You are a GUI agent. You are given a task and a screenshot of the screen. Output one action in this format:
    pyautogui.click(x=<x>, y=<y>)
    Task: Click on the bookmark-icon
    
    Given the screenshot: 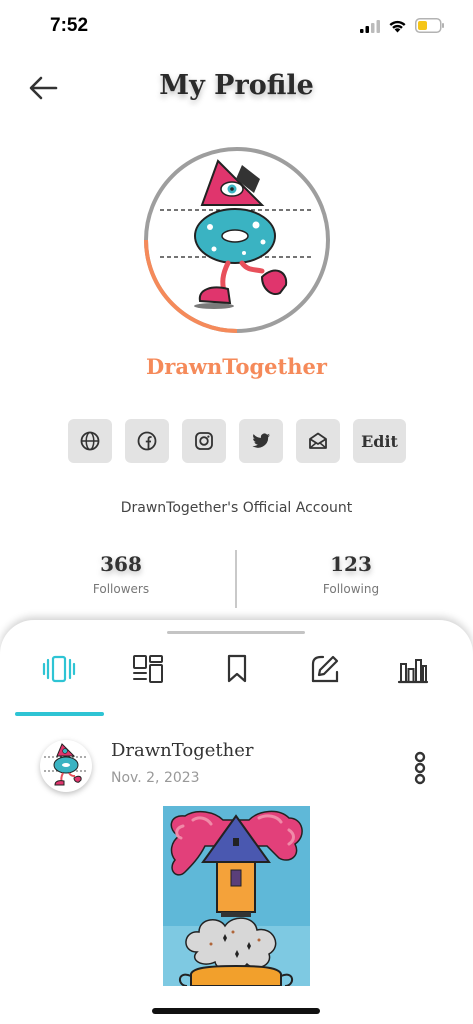 What is the action you would take?
    pyautogui.click(x=237, y=668)
    